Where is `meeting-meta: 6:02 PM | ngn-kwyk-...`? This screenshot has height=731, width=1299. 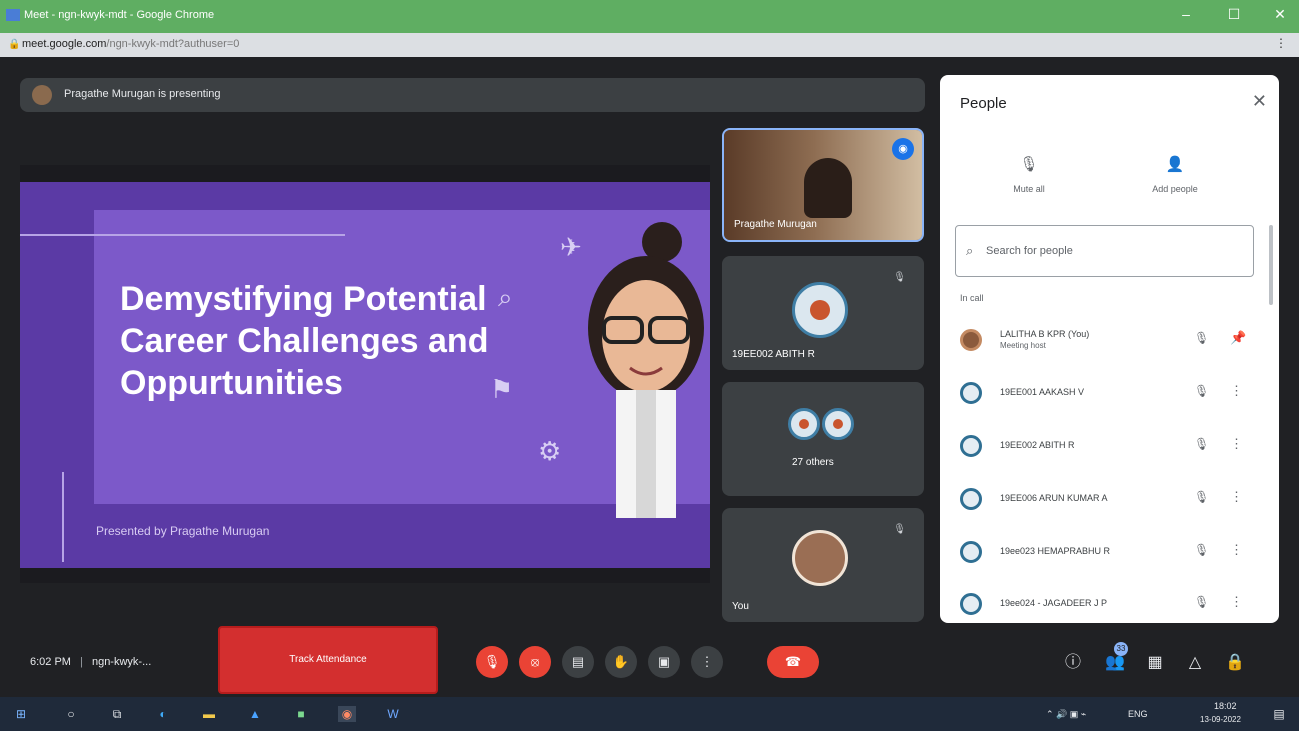 meeting-meta: 6:02 PM | ngn-kwyk-... is located at coordinates (91, 662).